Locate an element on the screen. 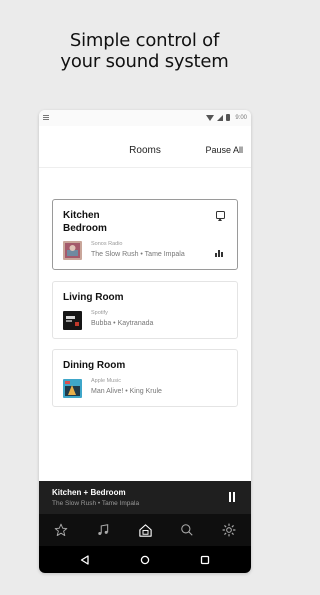 Image resolution: width=320 pixels, height=595 pixels. battery-icon is located at coordinates (228, 117).